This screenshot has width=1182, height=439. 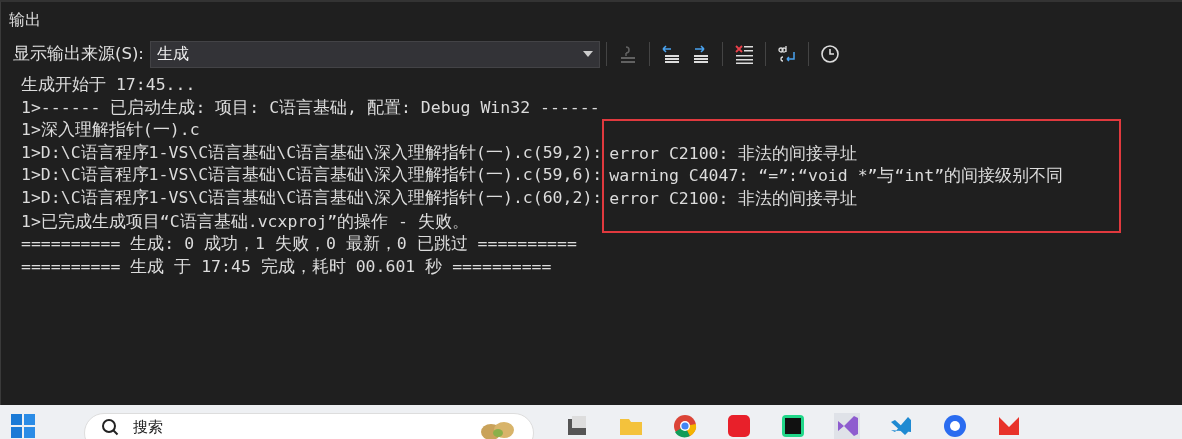 What do you see at coordinates (287, 266) in the screenshot?
I see `output-line: ========== 生成 于 17:45 完成，耗时 00.601 秒 ==========` at bounding box center [287, 266].